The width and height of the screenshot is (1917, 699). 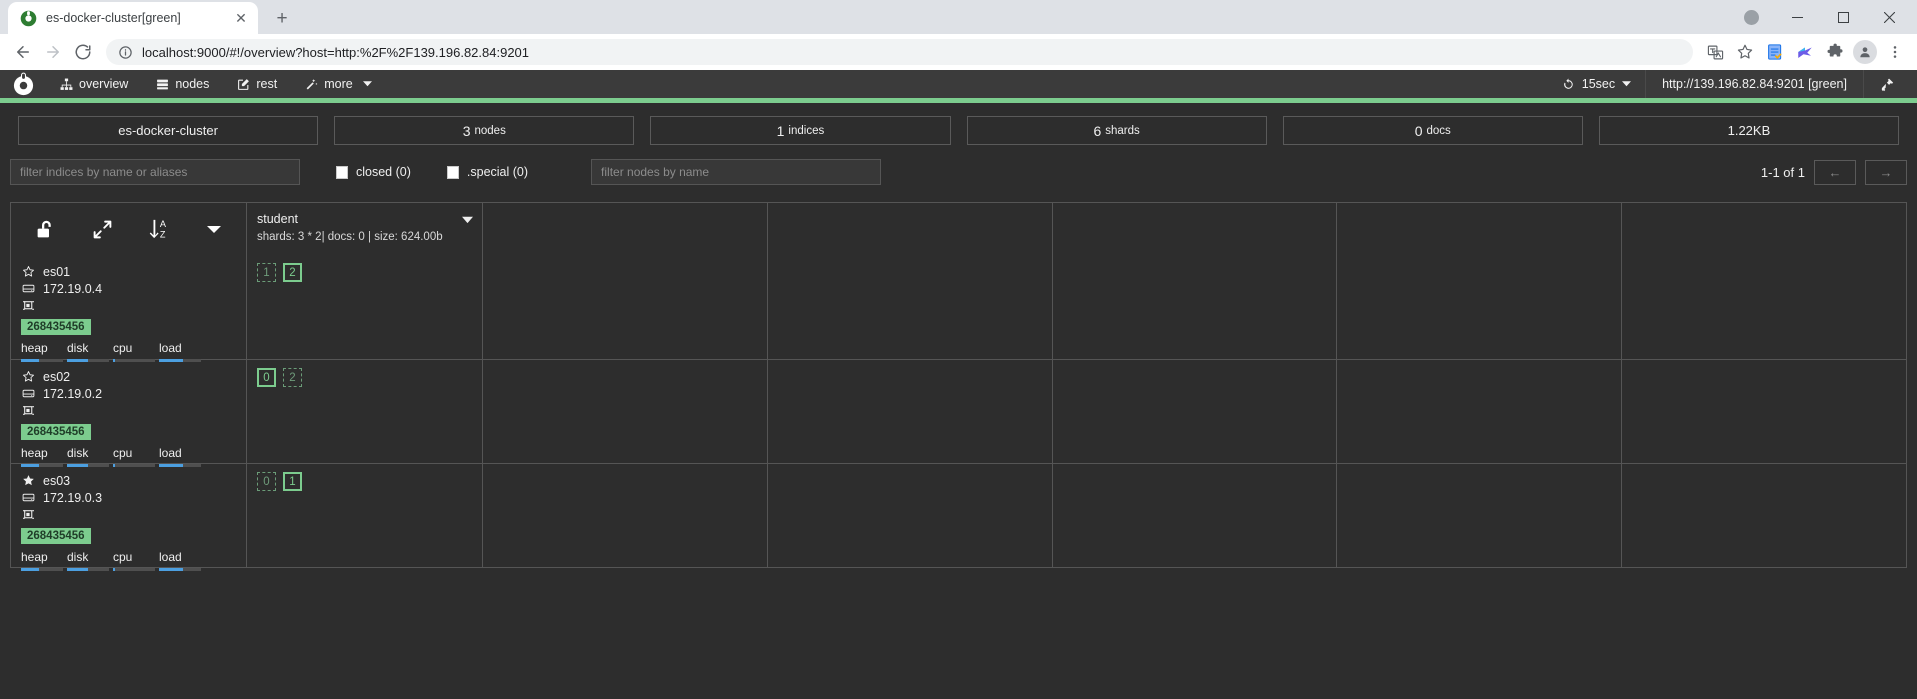 I want to click on stat-cluster-name: es-docker-cluster, so click(x=168, y=130).